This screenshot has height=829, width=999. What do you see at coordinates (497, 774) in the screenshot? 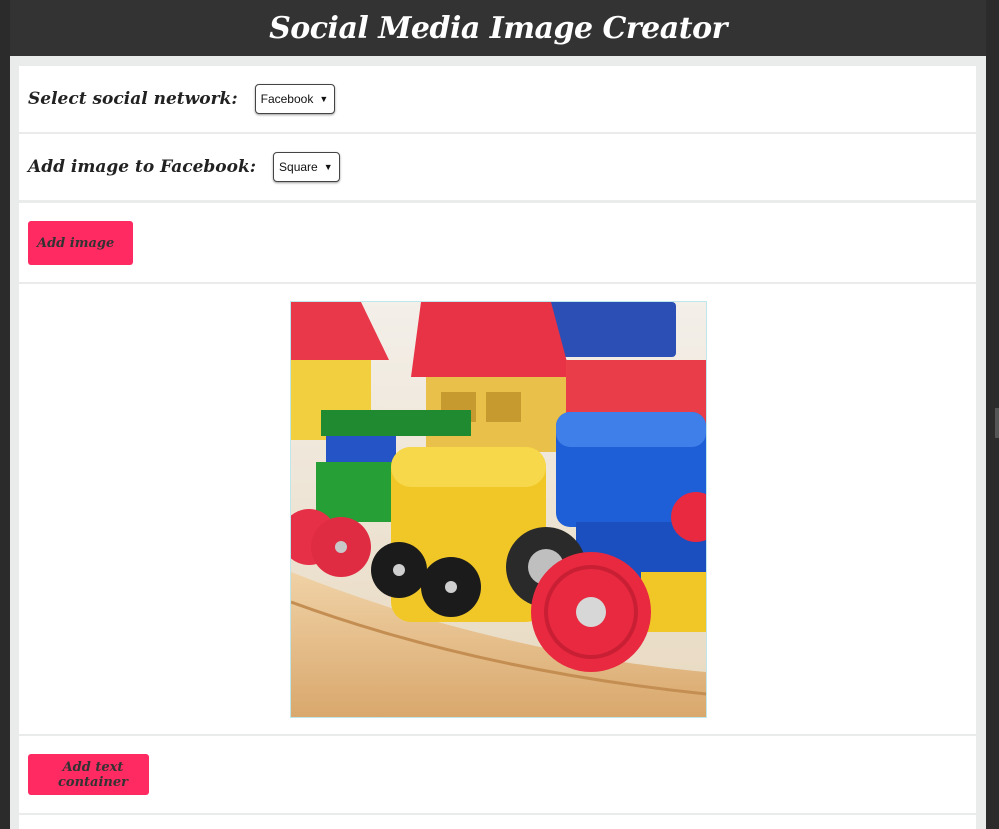
I see `add-text-row: Add text container` at bounding box center [497, 774].